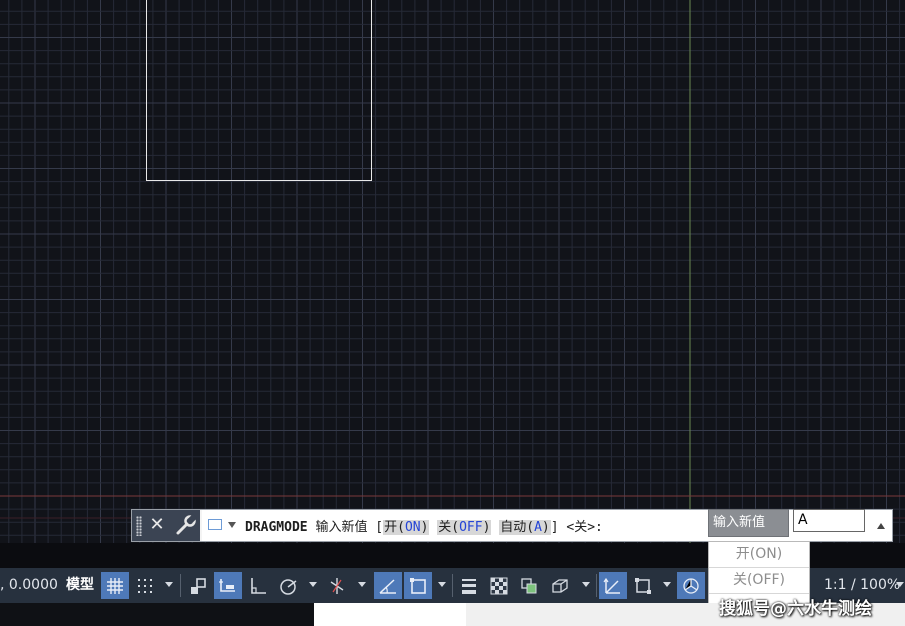 The width and height of the screenshot is (905, 626). I want to click on ortho-icon, so click(258, 586).